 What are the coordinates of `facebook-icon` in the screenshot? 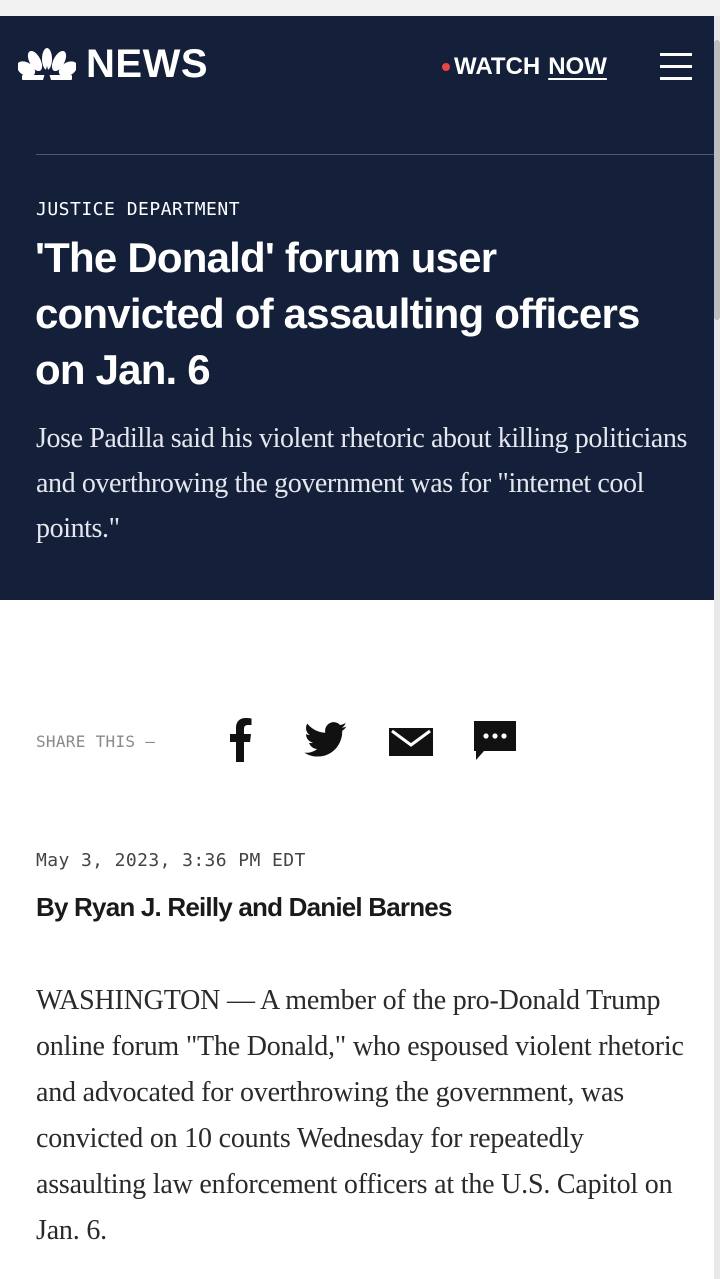 It's located at (241, 740).